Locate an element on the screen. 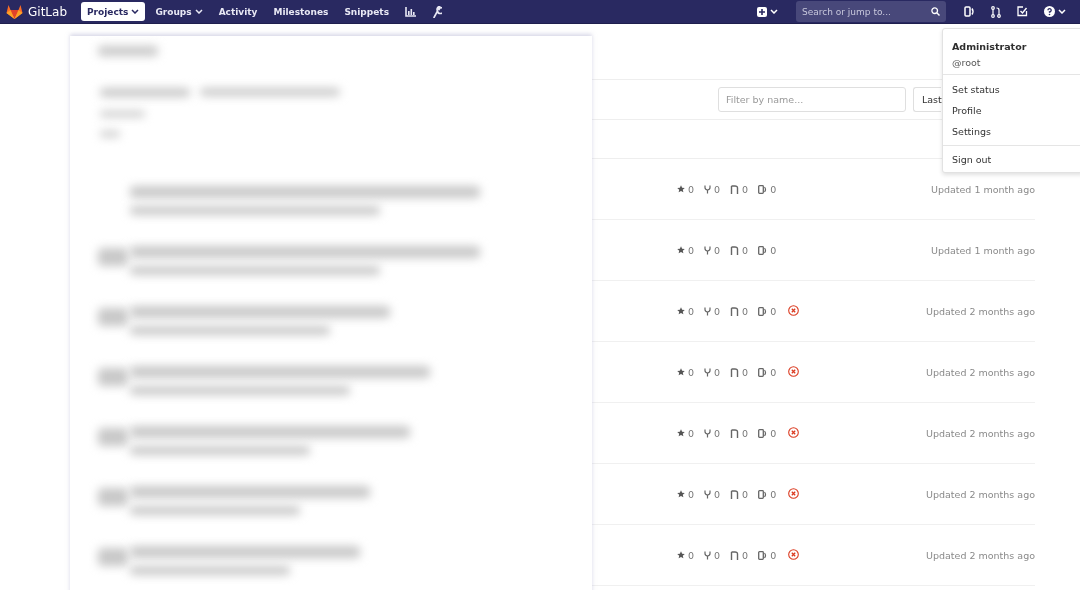  wrench-icon is located at coordinates (437, 11).